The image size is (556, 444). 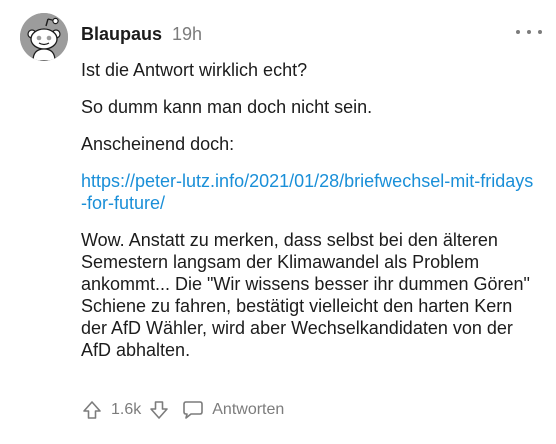 I want to click on vote-count: 1.6k, so click(x=126, y=409).